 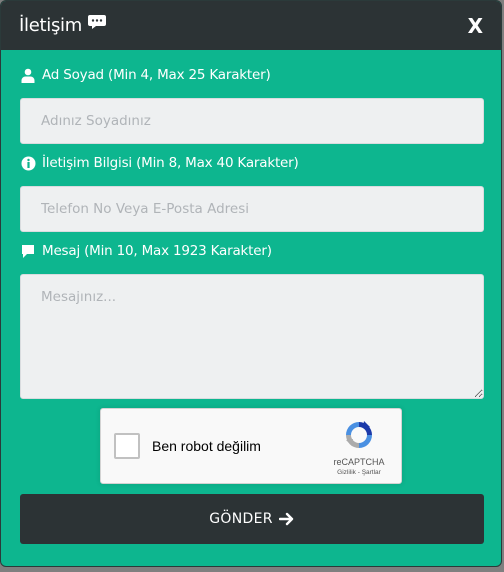 What do you see at coordinates (28, 163) in the screenshot?
I see `info-icon` at bounding box center [28, 163].